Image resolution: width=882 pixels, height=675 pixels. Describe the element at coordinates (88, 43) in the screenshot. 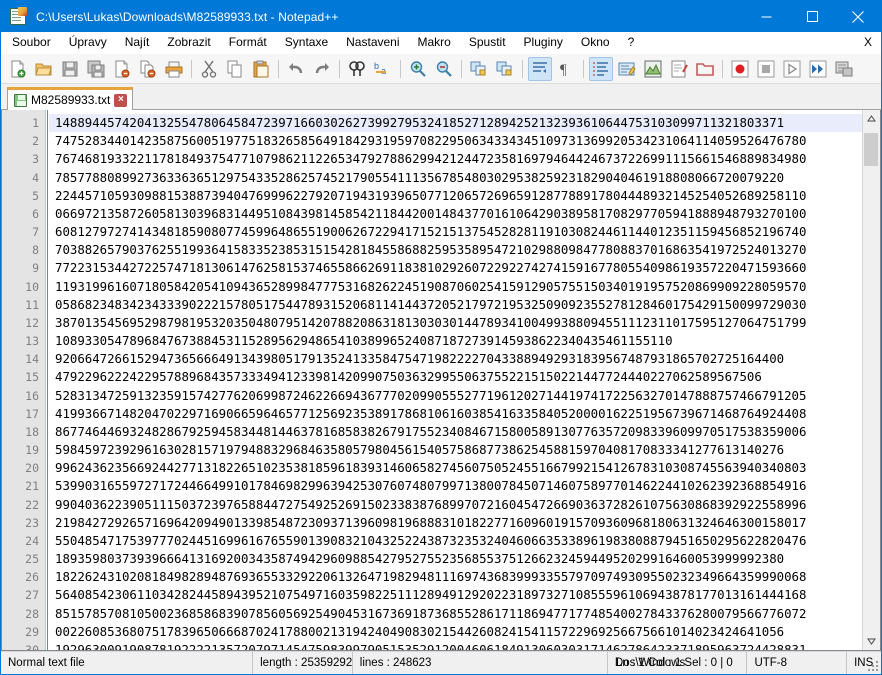

I see `menu-item-upravy: Úpravy` at that location.